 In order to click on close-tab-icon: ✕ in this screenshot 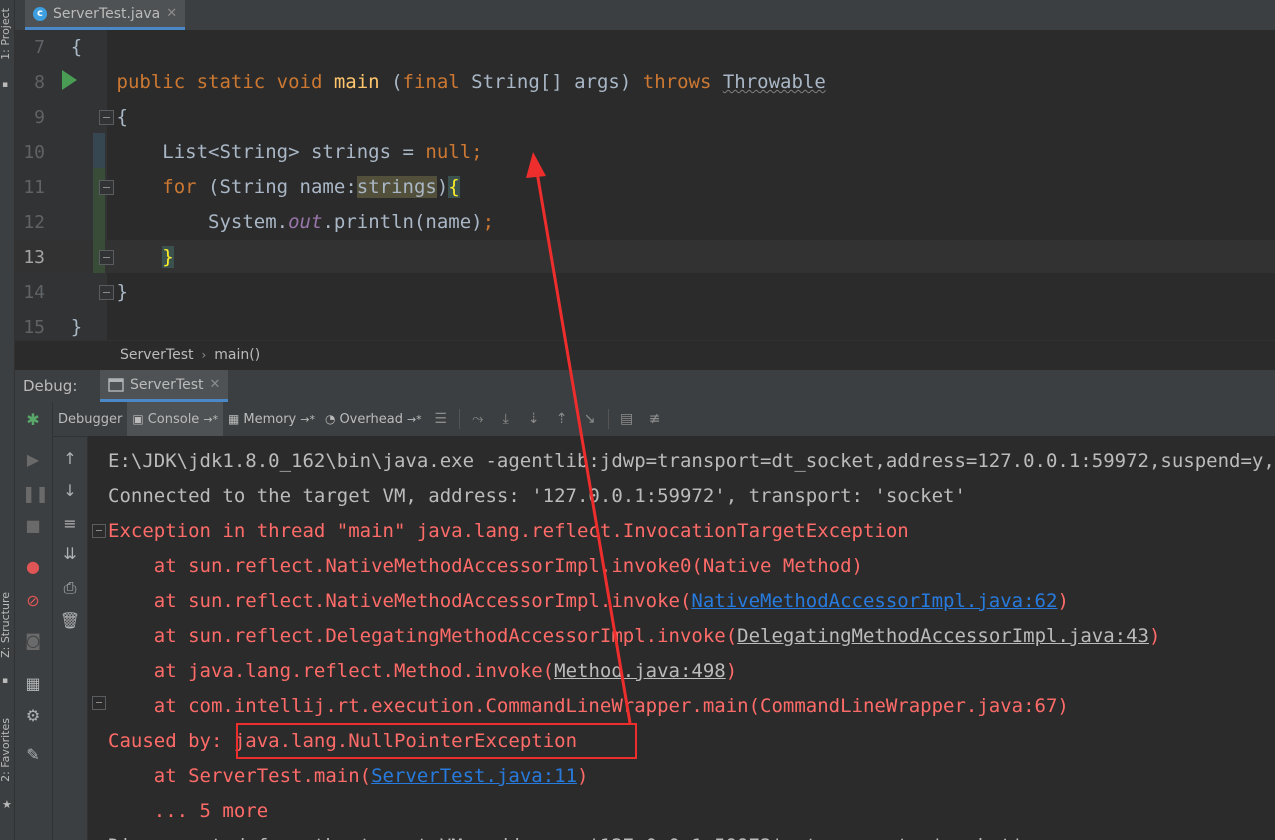, I will do `click(171, 13)`.